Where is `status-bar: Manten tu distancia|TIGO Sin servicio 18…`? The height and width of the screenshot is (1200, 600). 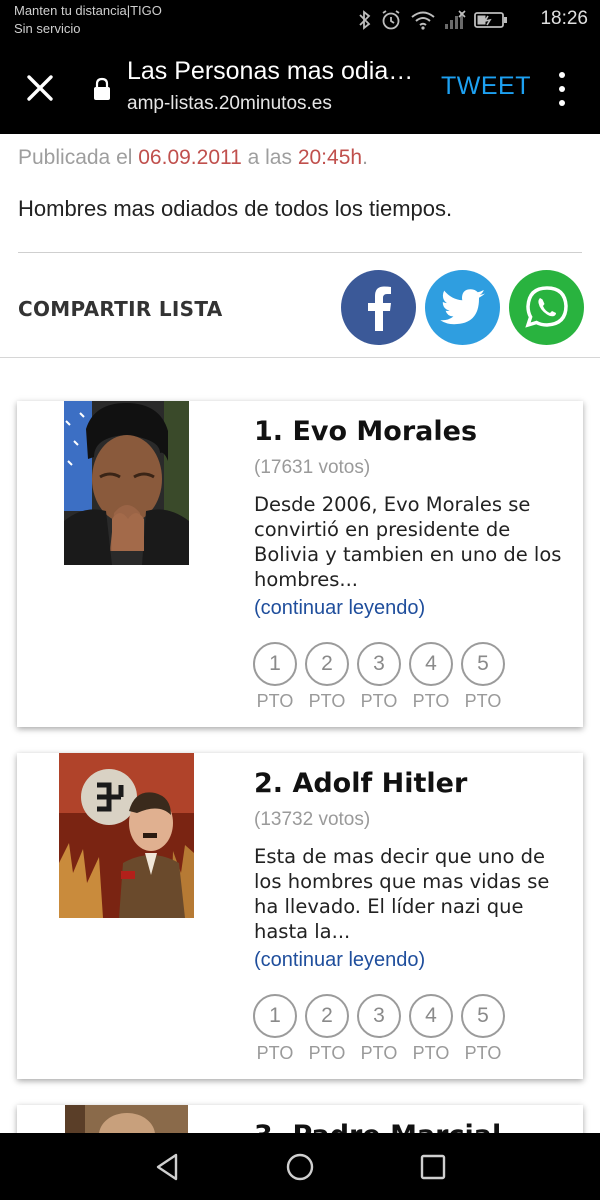
status-bar: Manten tu distancia|TIGO Sin servicio 18… is located at coordinates (300, 21).